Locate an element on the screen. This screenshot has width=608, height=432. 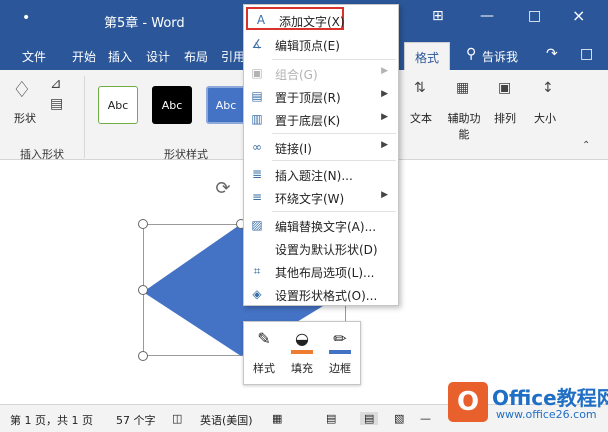
tab-home: 开始 is located at coordinates (84, 56).